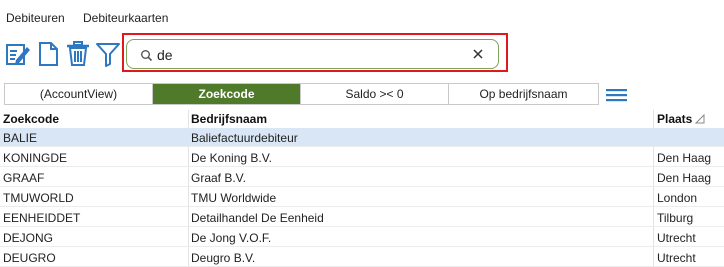  Describe the element at coordinates (307, 55) in the screenshot. I see `search-input` at that location.